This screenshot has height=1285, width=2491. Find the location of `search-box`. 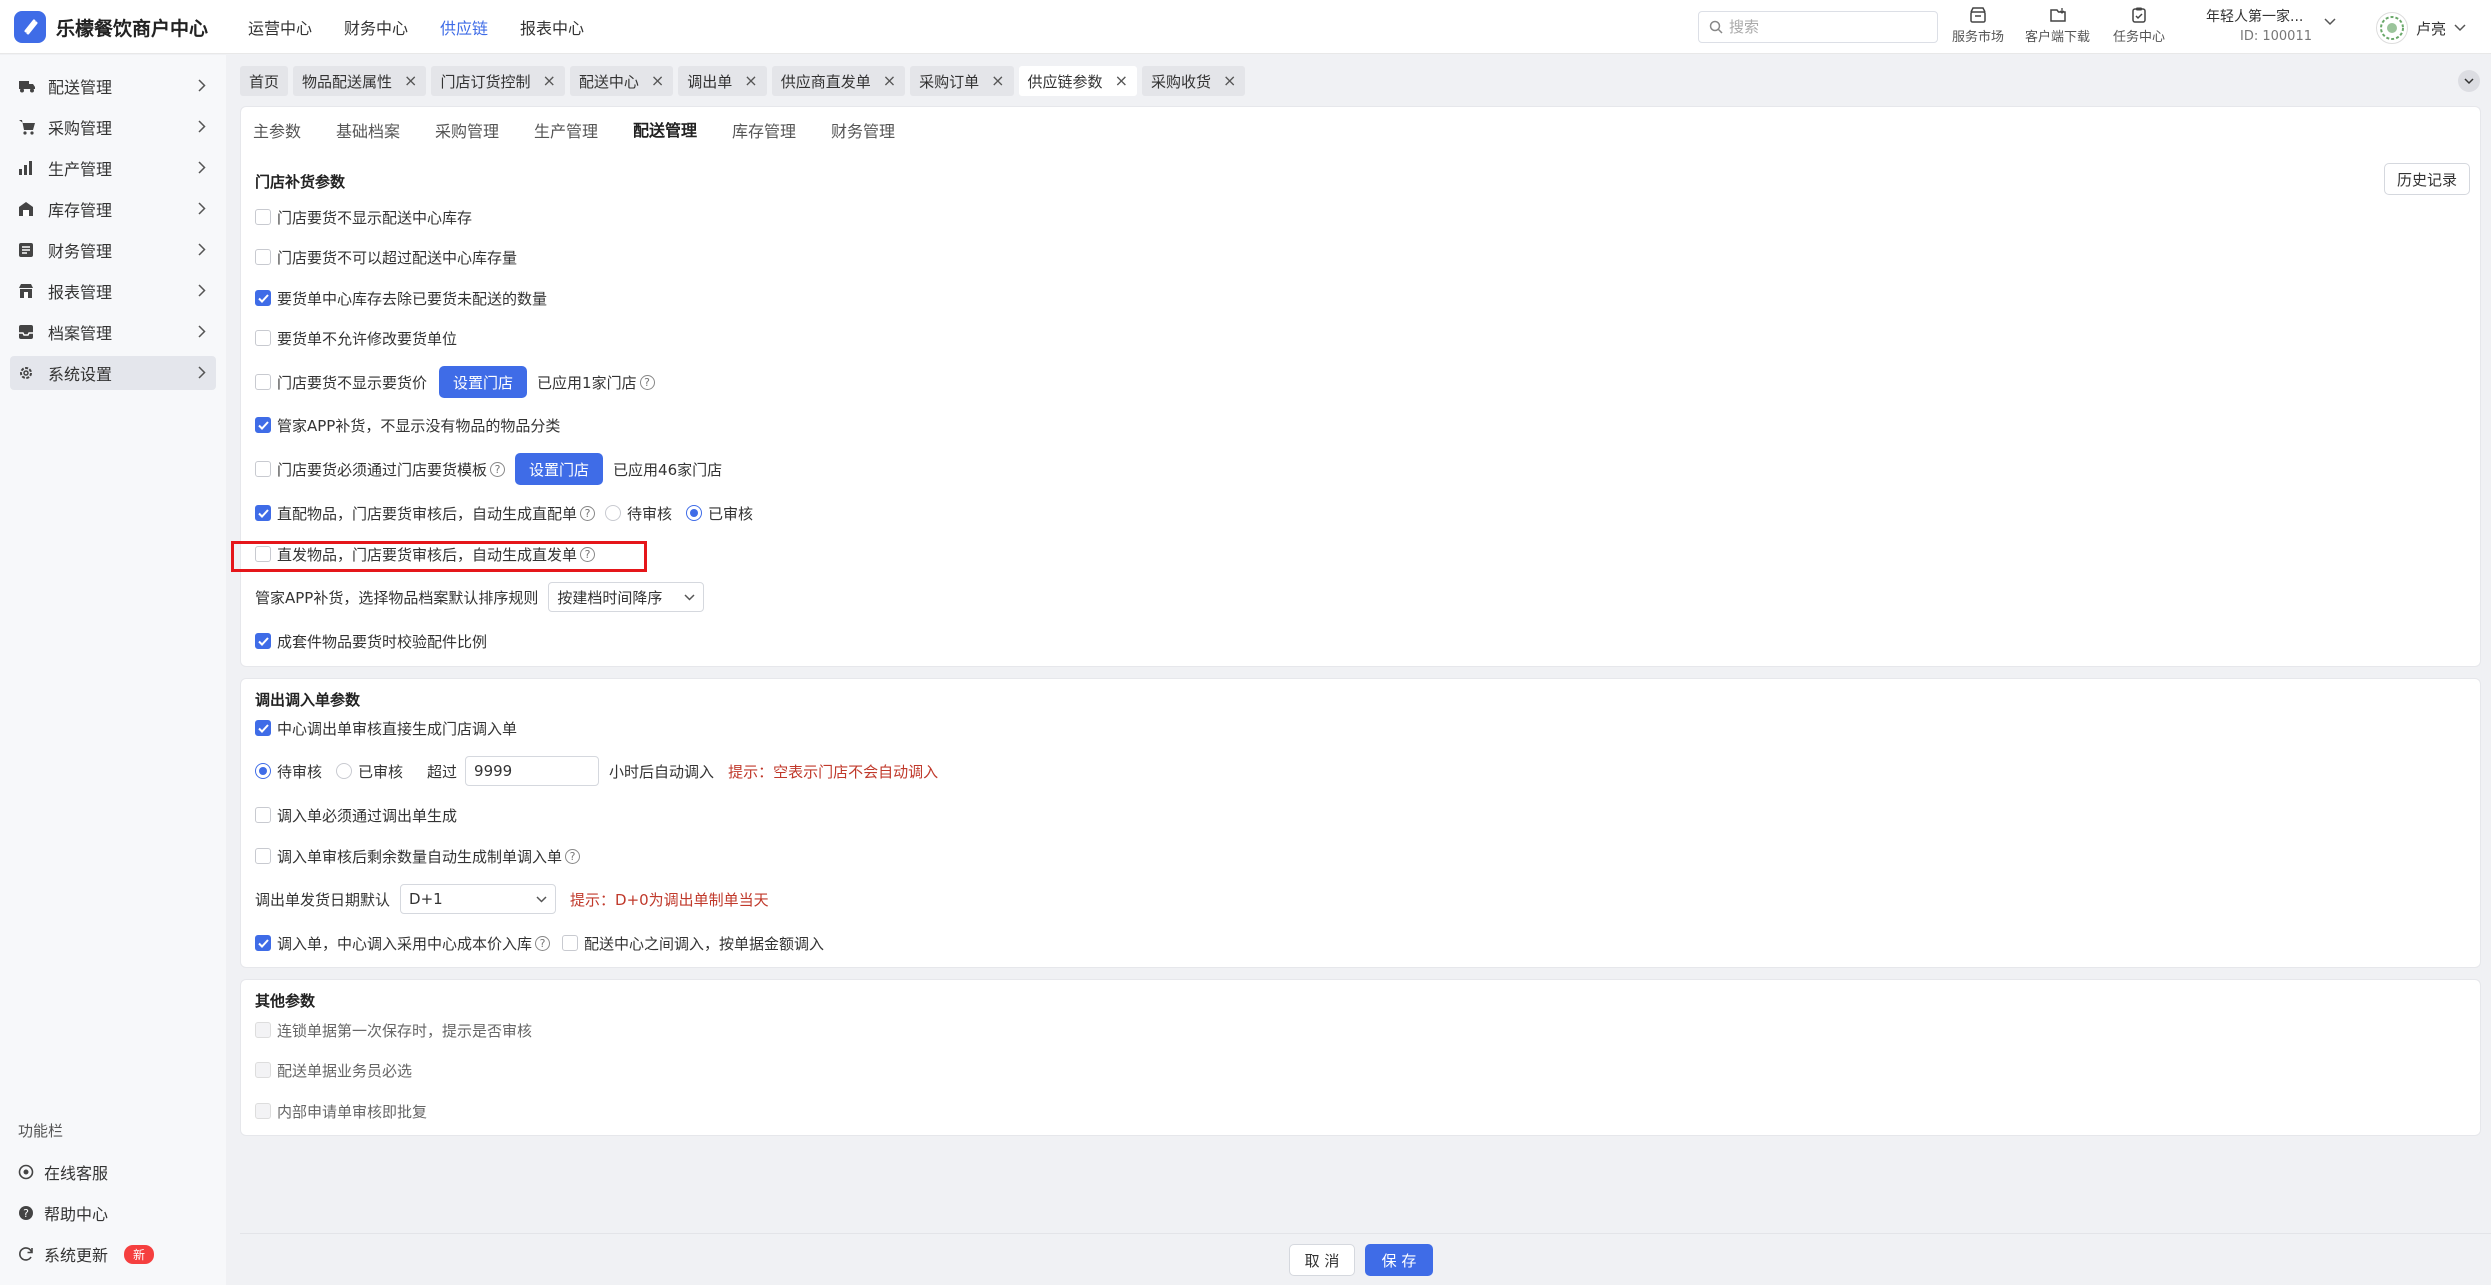

search-box is located at coordinates (1818, 27).